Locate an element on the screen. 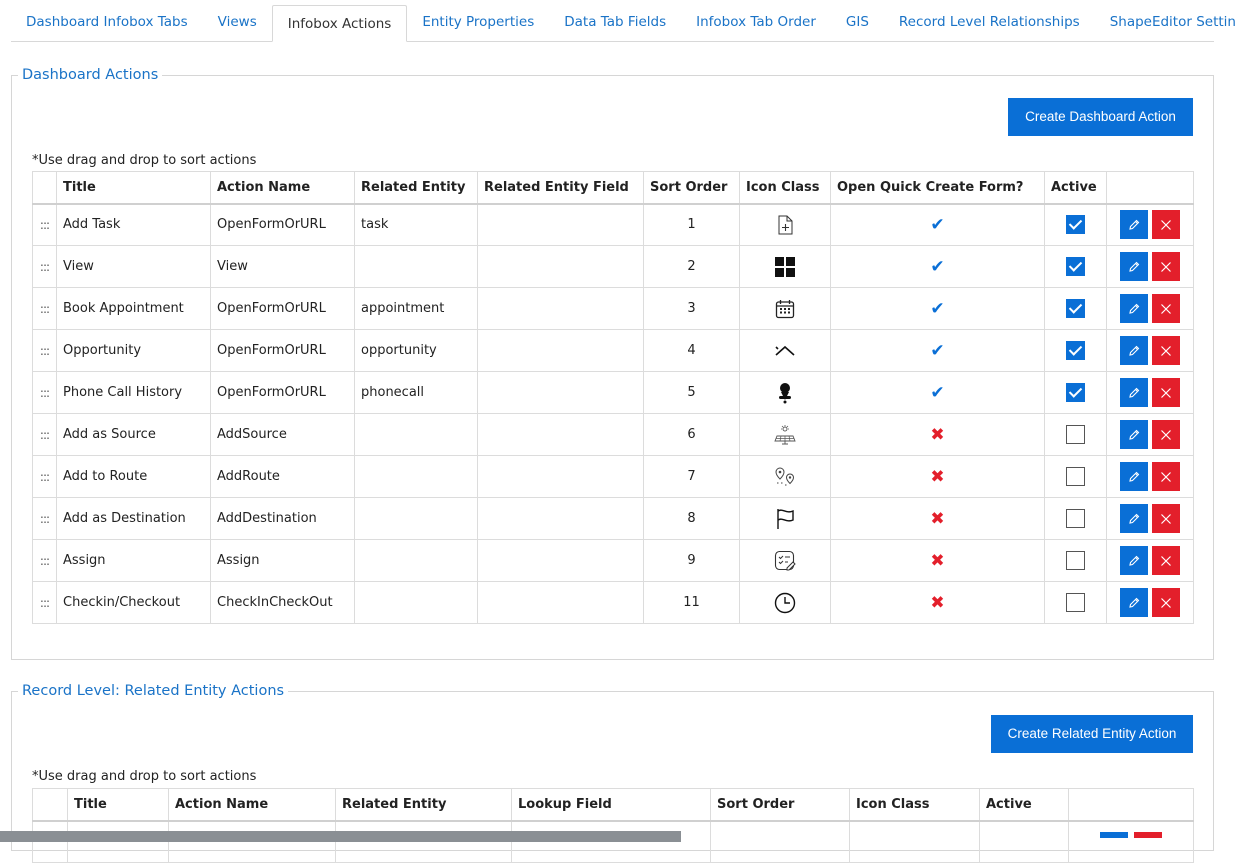  table-row: ::: Checkin/Checkout CheckInCheckOut 11 ✖ is located at coordinates (613, 602).